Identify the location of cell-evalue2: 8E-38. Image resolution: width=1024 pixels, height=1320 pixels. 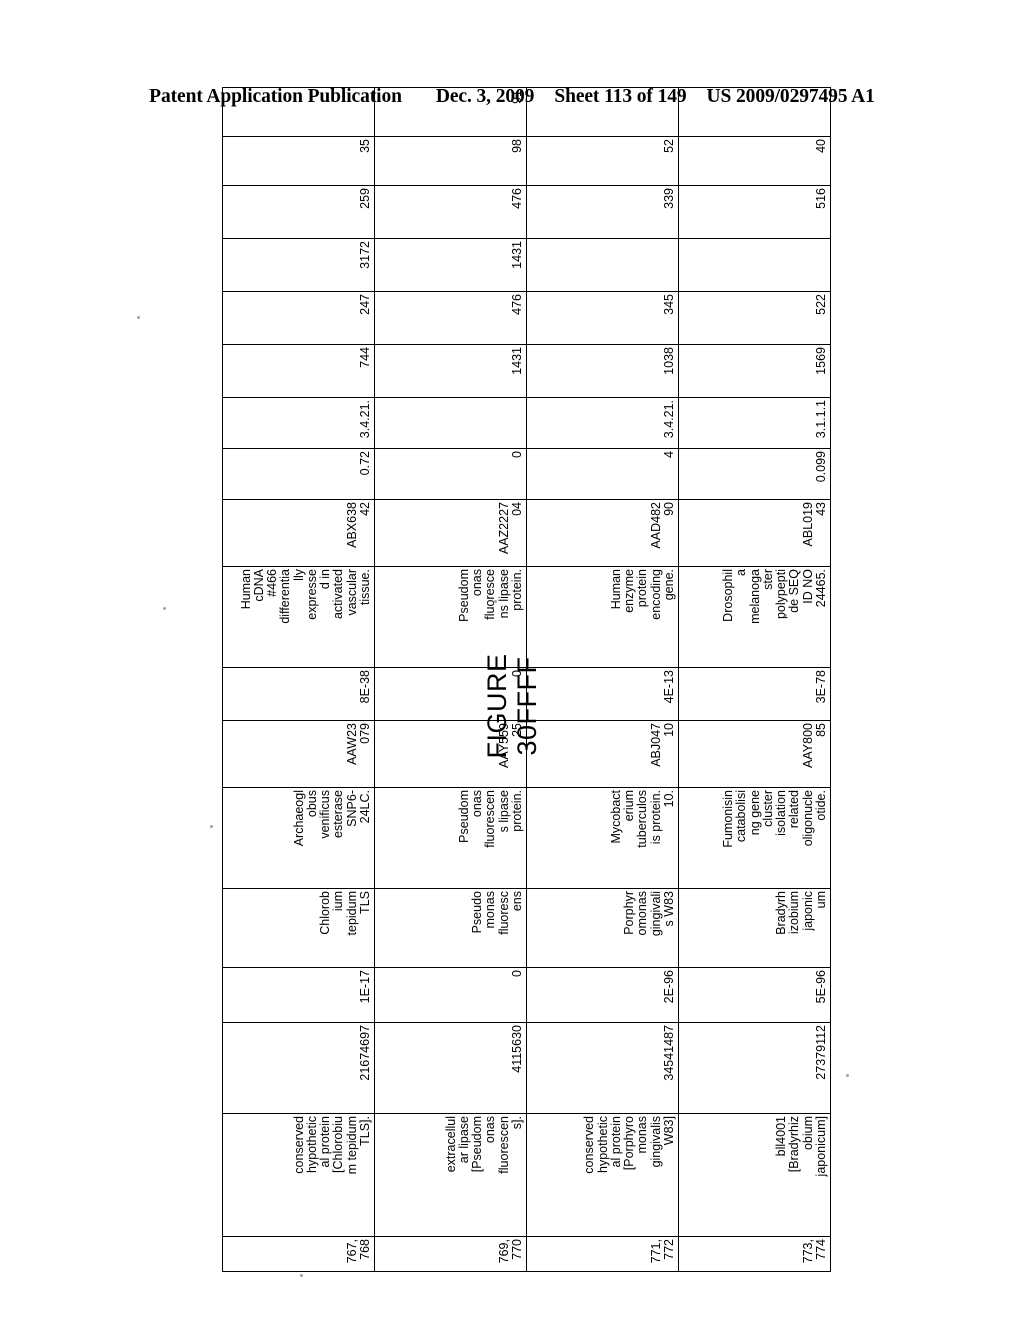
(298, 694).